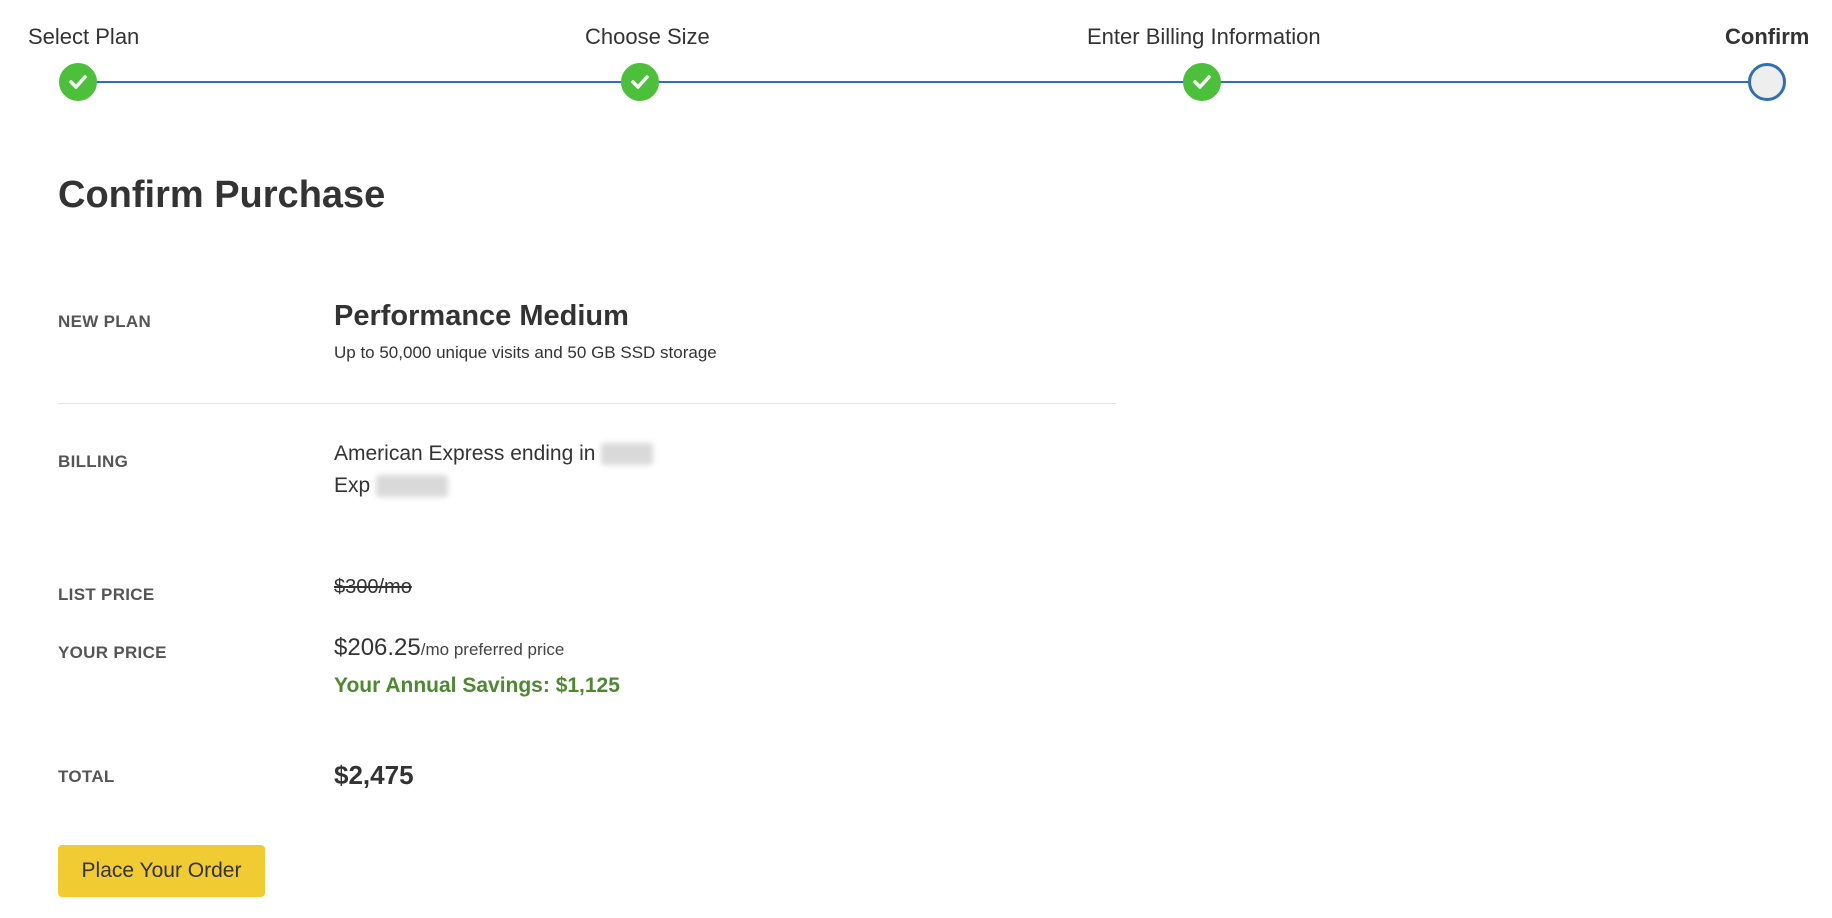  I want to click on stepper-progress-line, so click(924, 82).